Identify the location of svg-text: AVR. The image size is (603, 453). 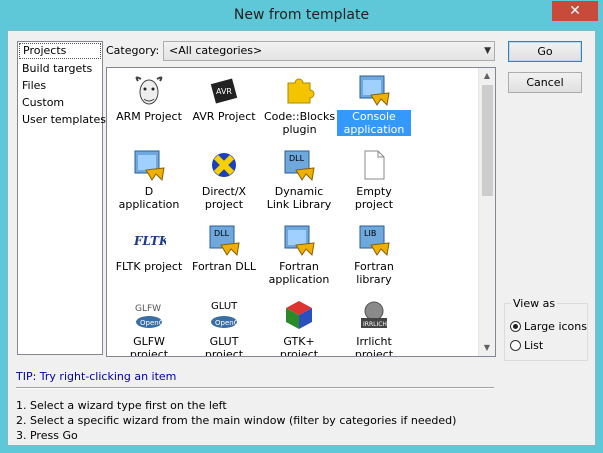
(224, 91).